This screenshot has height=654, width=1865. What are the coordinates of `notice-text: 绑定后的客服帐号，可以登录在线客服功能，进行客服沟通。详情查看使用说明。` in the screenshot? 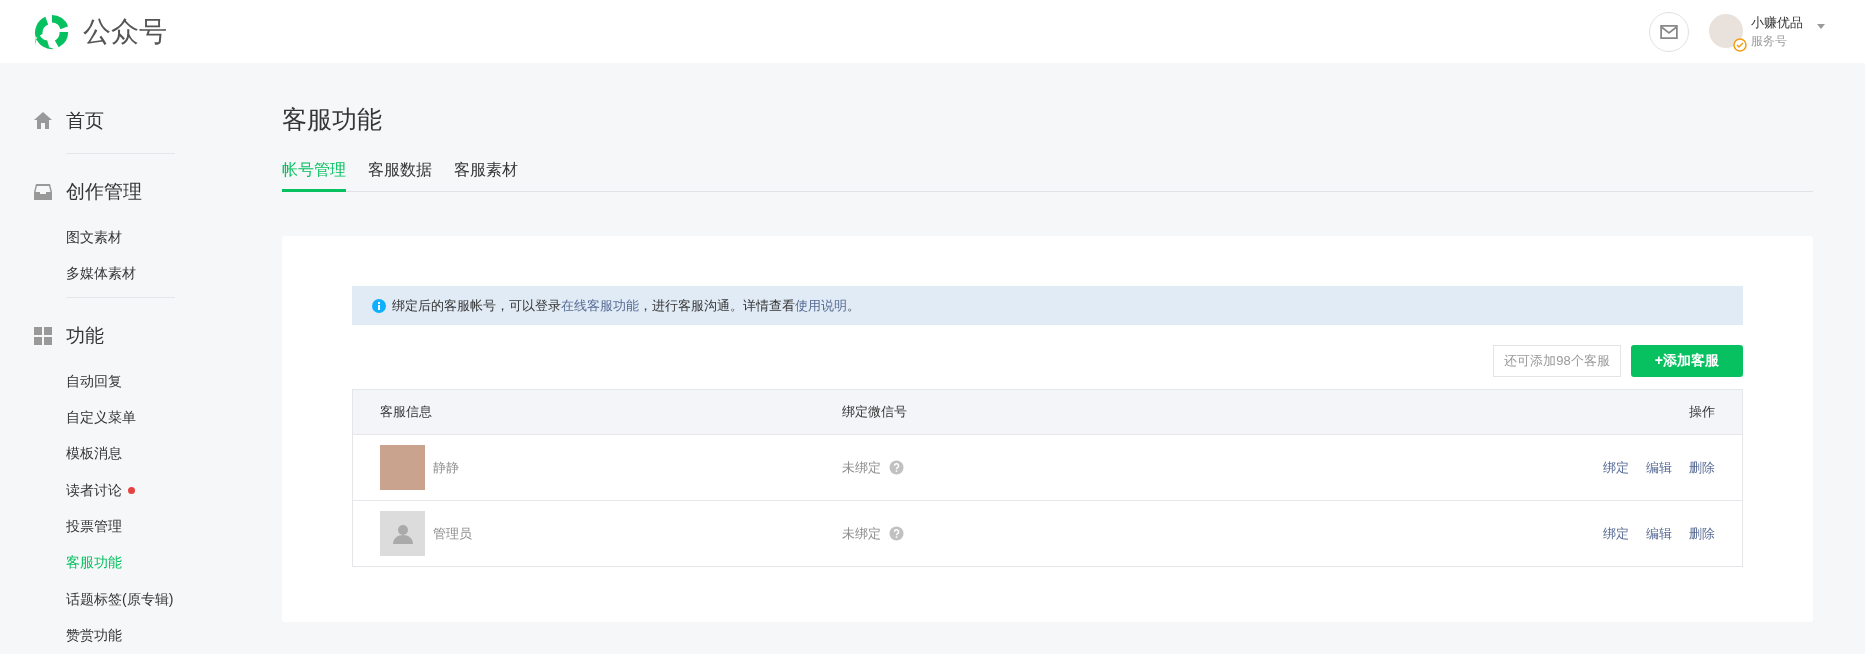 It's located at (626, 305).